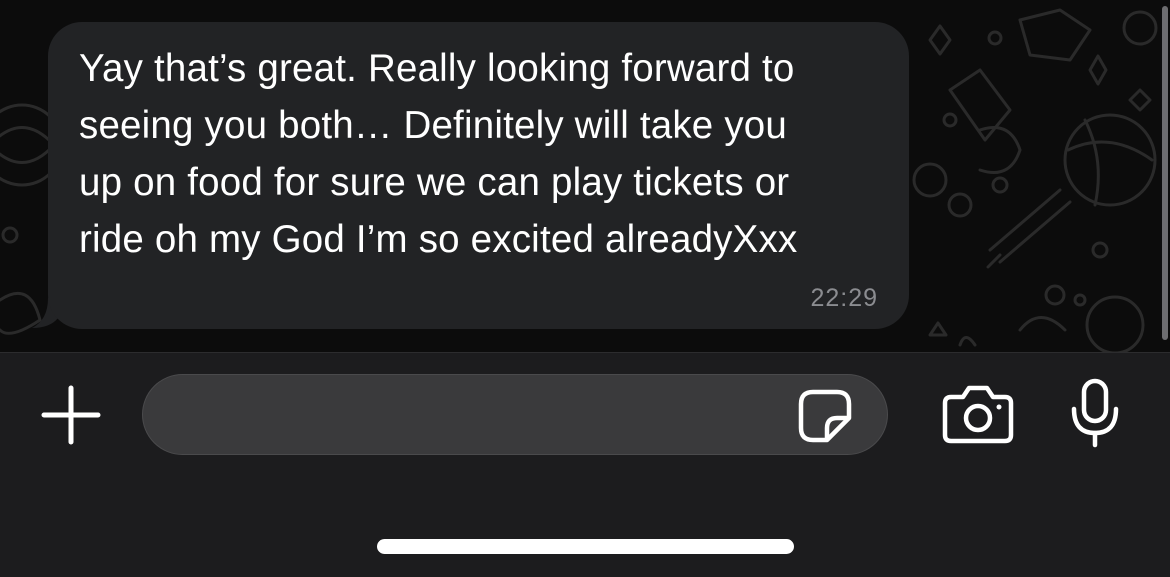 This screenshot has width=1170, height=577. I want to click on microphone-icon, so click(1095, 413).